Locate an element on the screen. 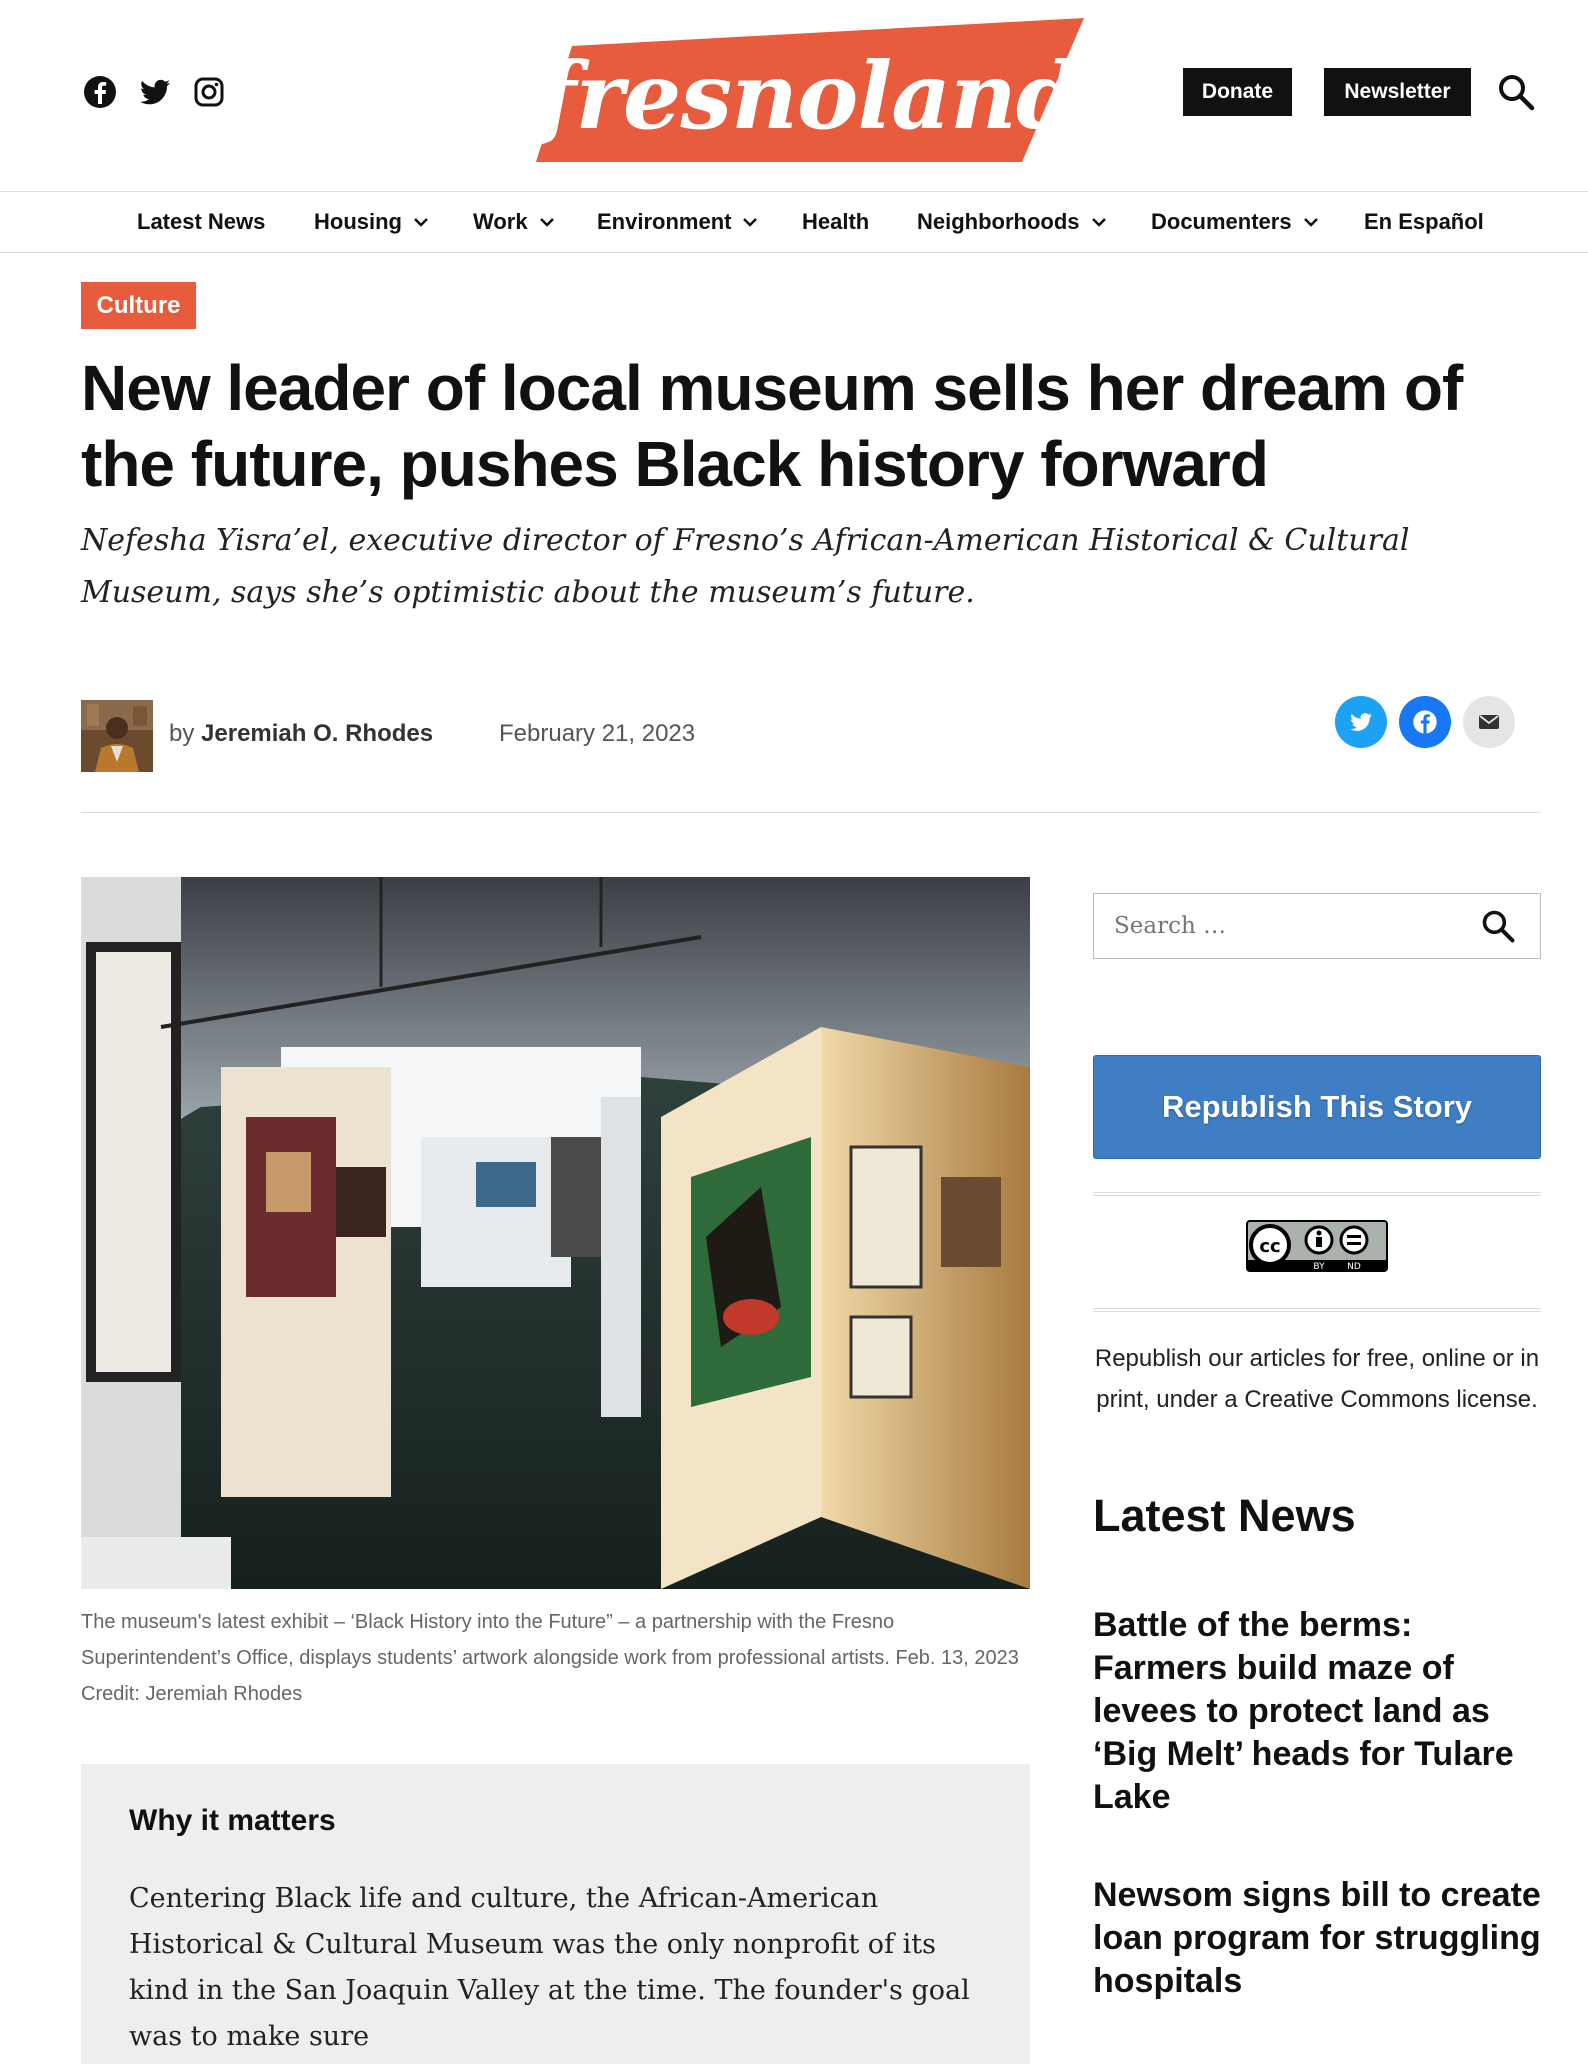 This screenshot has width=1588, height=2064. nav-item-housing: Housing is located at coordinates (372, 222).